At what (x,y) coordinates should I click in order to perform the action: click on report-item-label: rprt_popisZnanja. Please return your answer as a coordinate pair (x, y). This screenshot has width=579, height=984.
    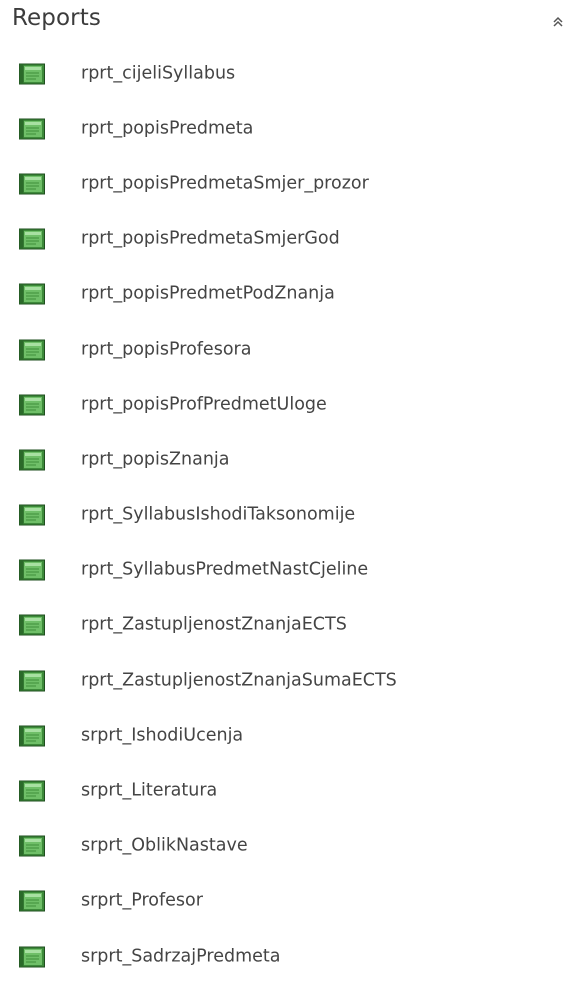
    Looking at the image, I should click on (155, 459).